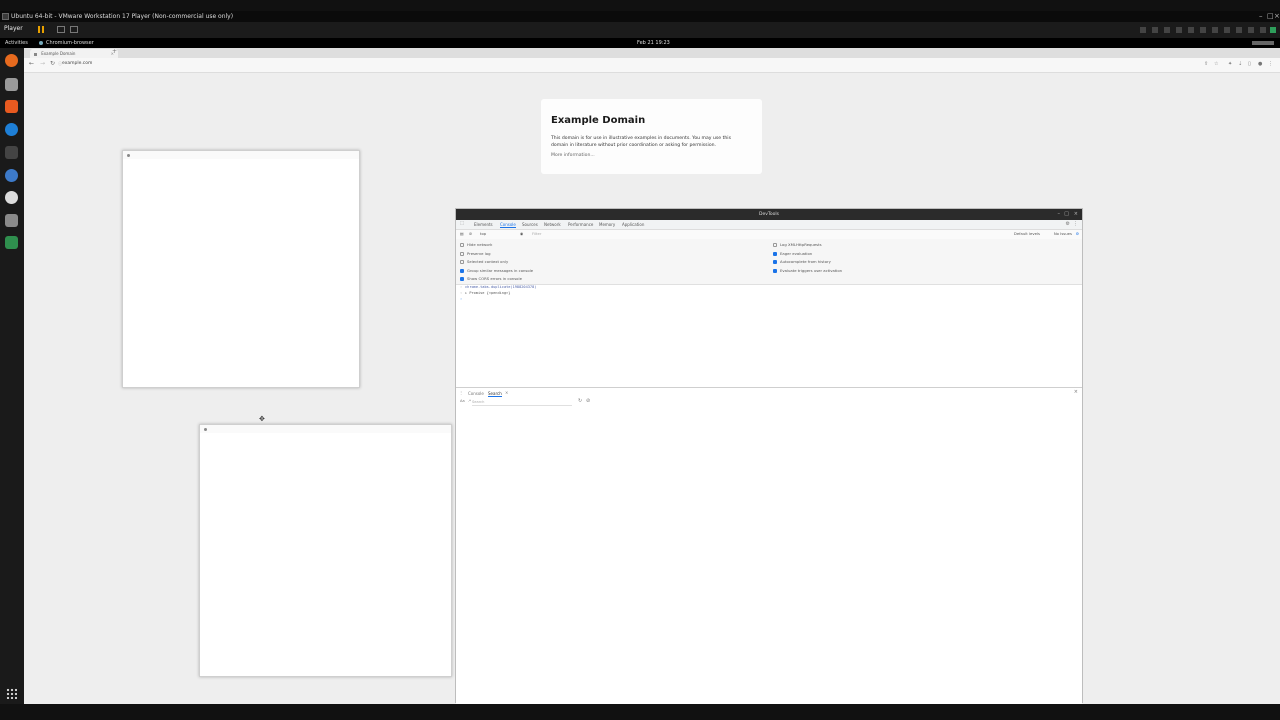 The height and width of the screenshot is (720, 1280). Describe the element at coordinates (483, 233) in the screenshot. I see `context-selector: top` at that location.